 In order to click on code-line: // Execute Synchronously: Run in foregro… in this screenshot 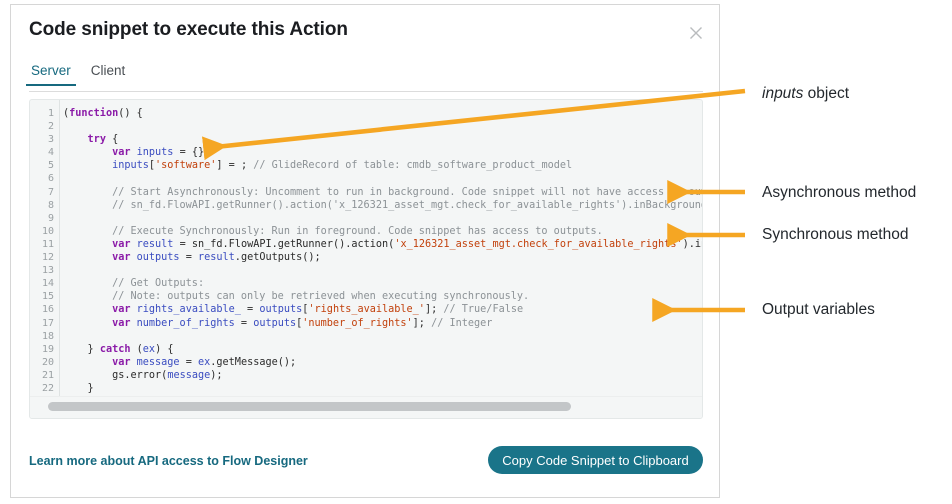, I will do `click(357, 231)`.